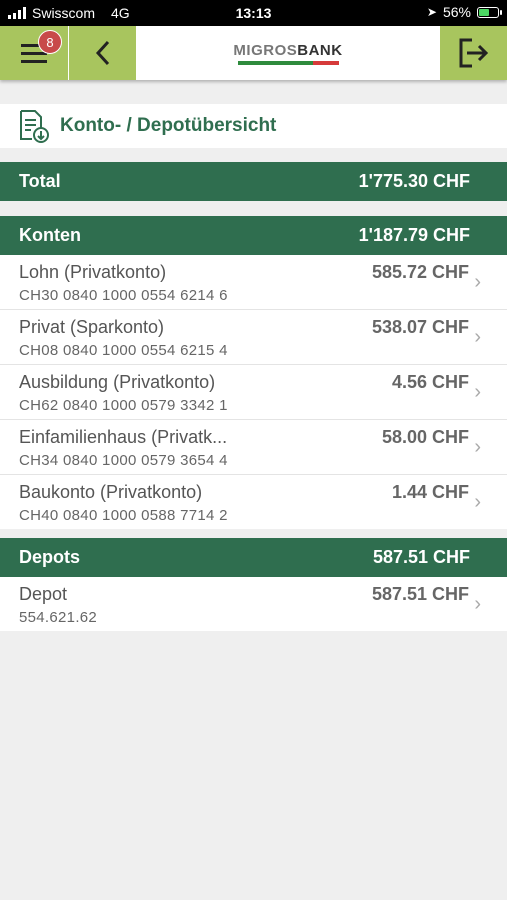  Describe the element at coordinates (431, 12) in the screenshot. I see `location-icon: ➤` at that location.